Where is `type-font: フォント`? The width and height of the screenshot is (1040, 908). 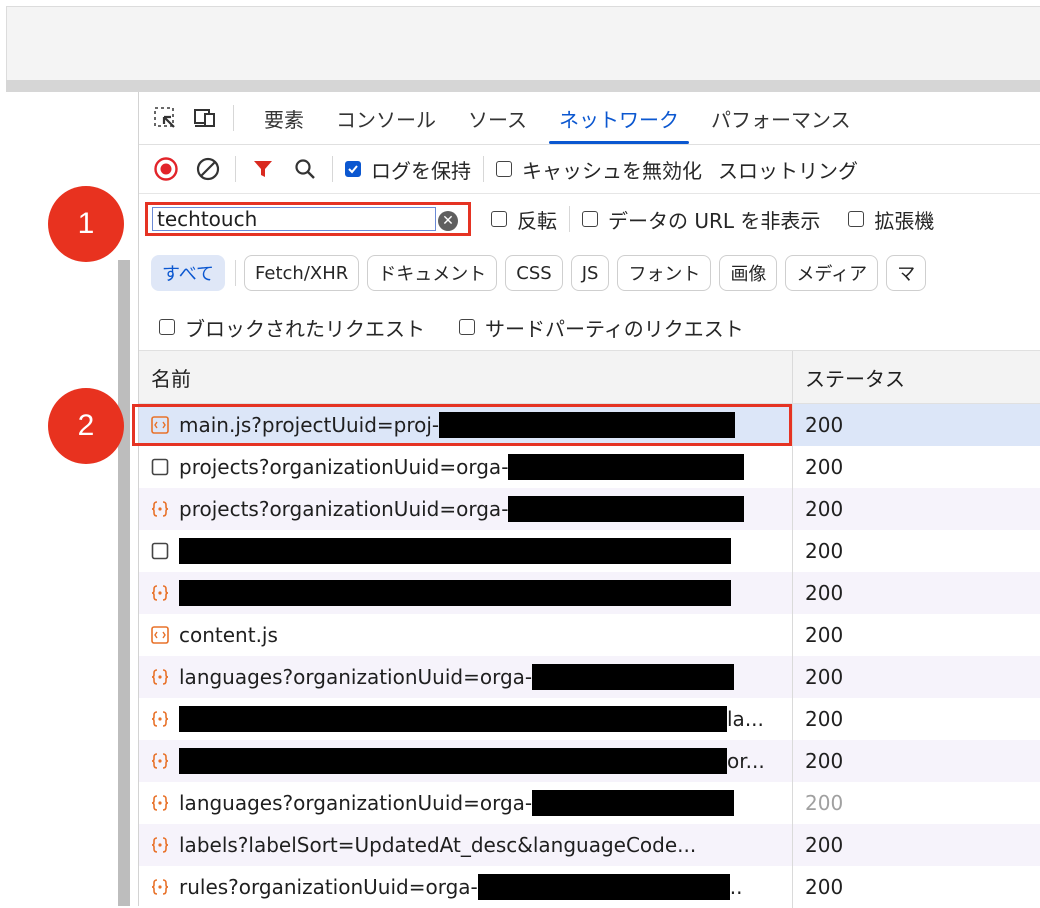
type-font: フォント is located at coordinates (664, 273).